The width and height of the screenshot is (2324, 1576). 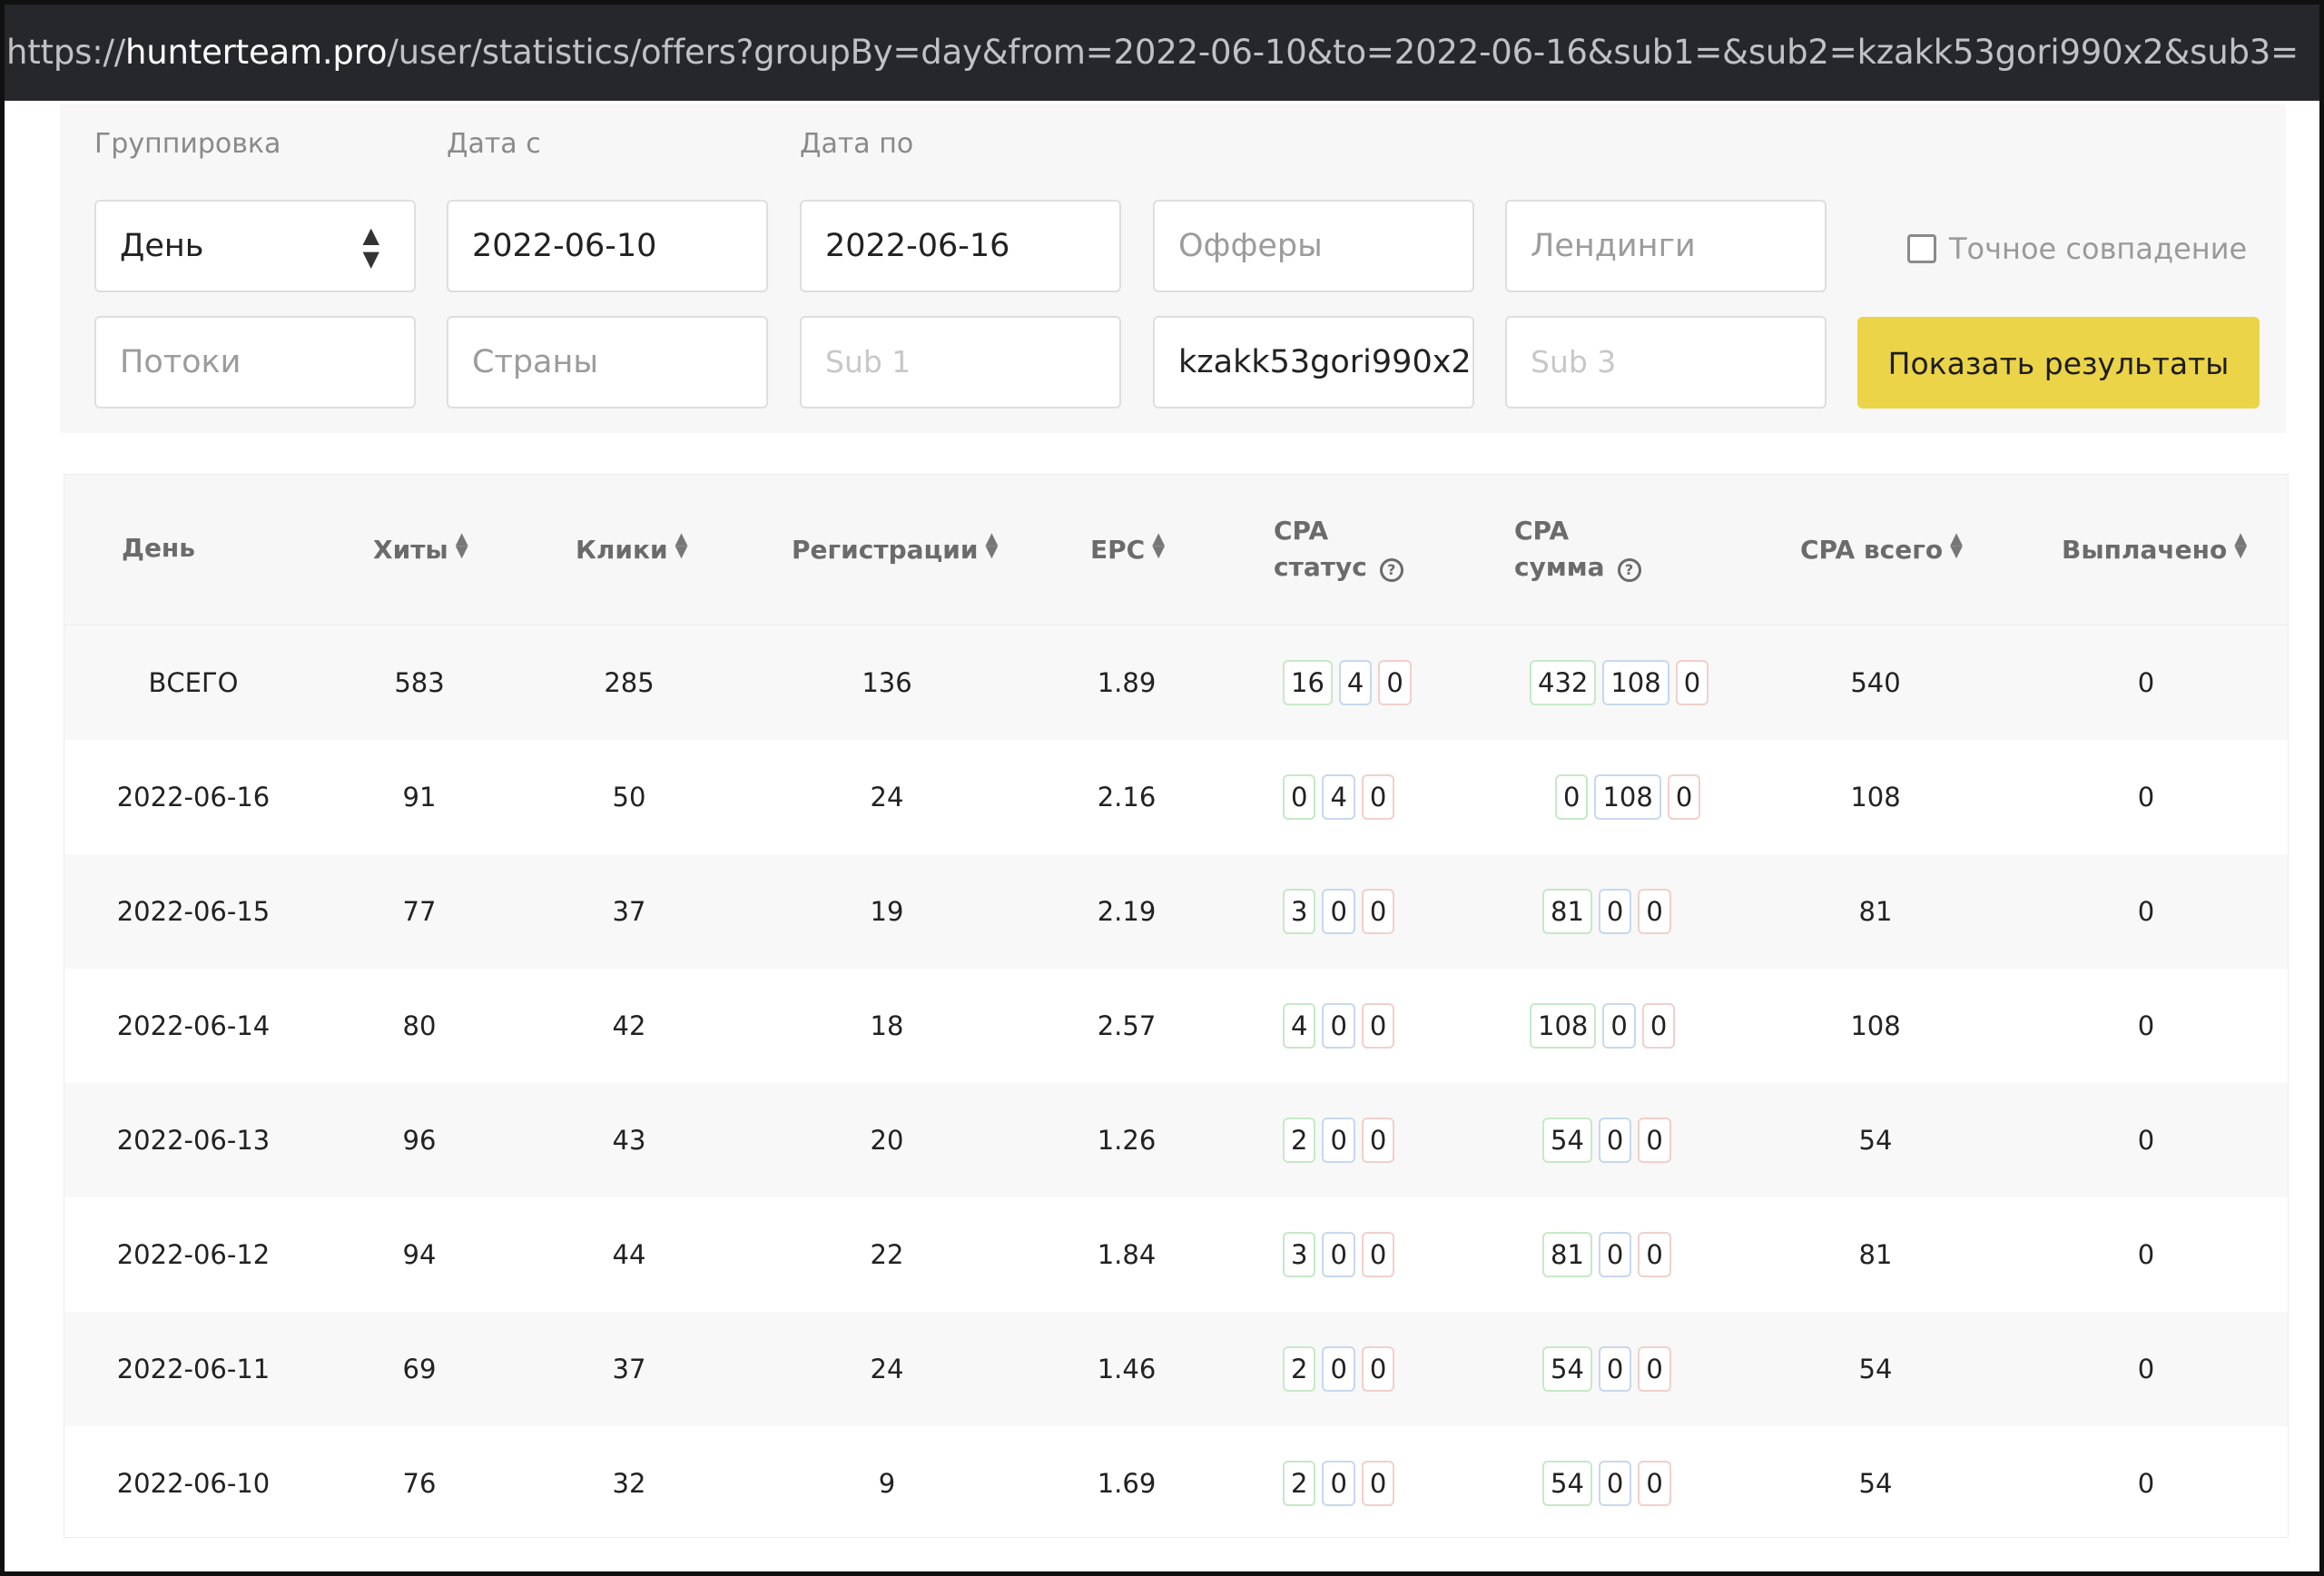 I want to click on grouping-select: День ▲ ▼, so click(x=255, y=246).